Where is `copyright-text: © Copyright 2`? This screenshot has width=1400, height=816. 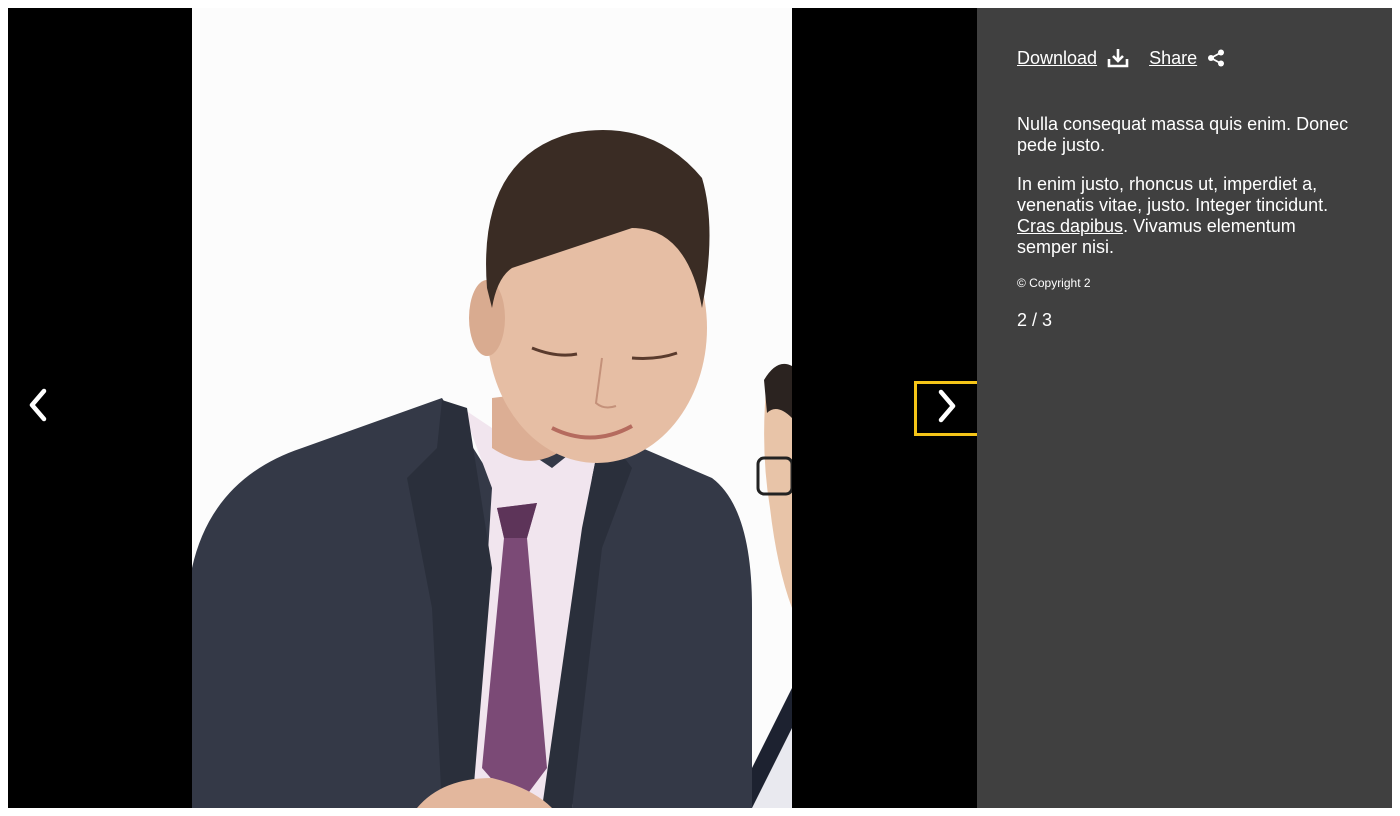
copyright-text: © Copyright 2 is located at coordinates (1054, 283).